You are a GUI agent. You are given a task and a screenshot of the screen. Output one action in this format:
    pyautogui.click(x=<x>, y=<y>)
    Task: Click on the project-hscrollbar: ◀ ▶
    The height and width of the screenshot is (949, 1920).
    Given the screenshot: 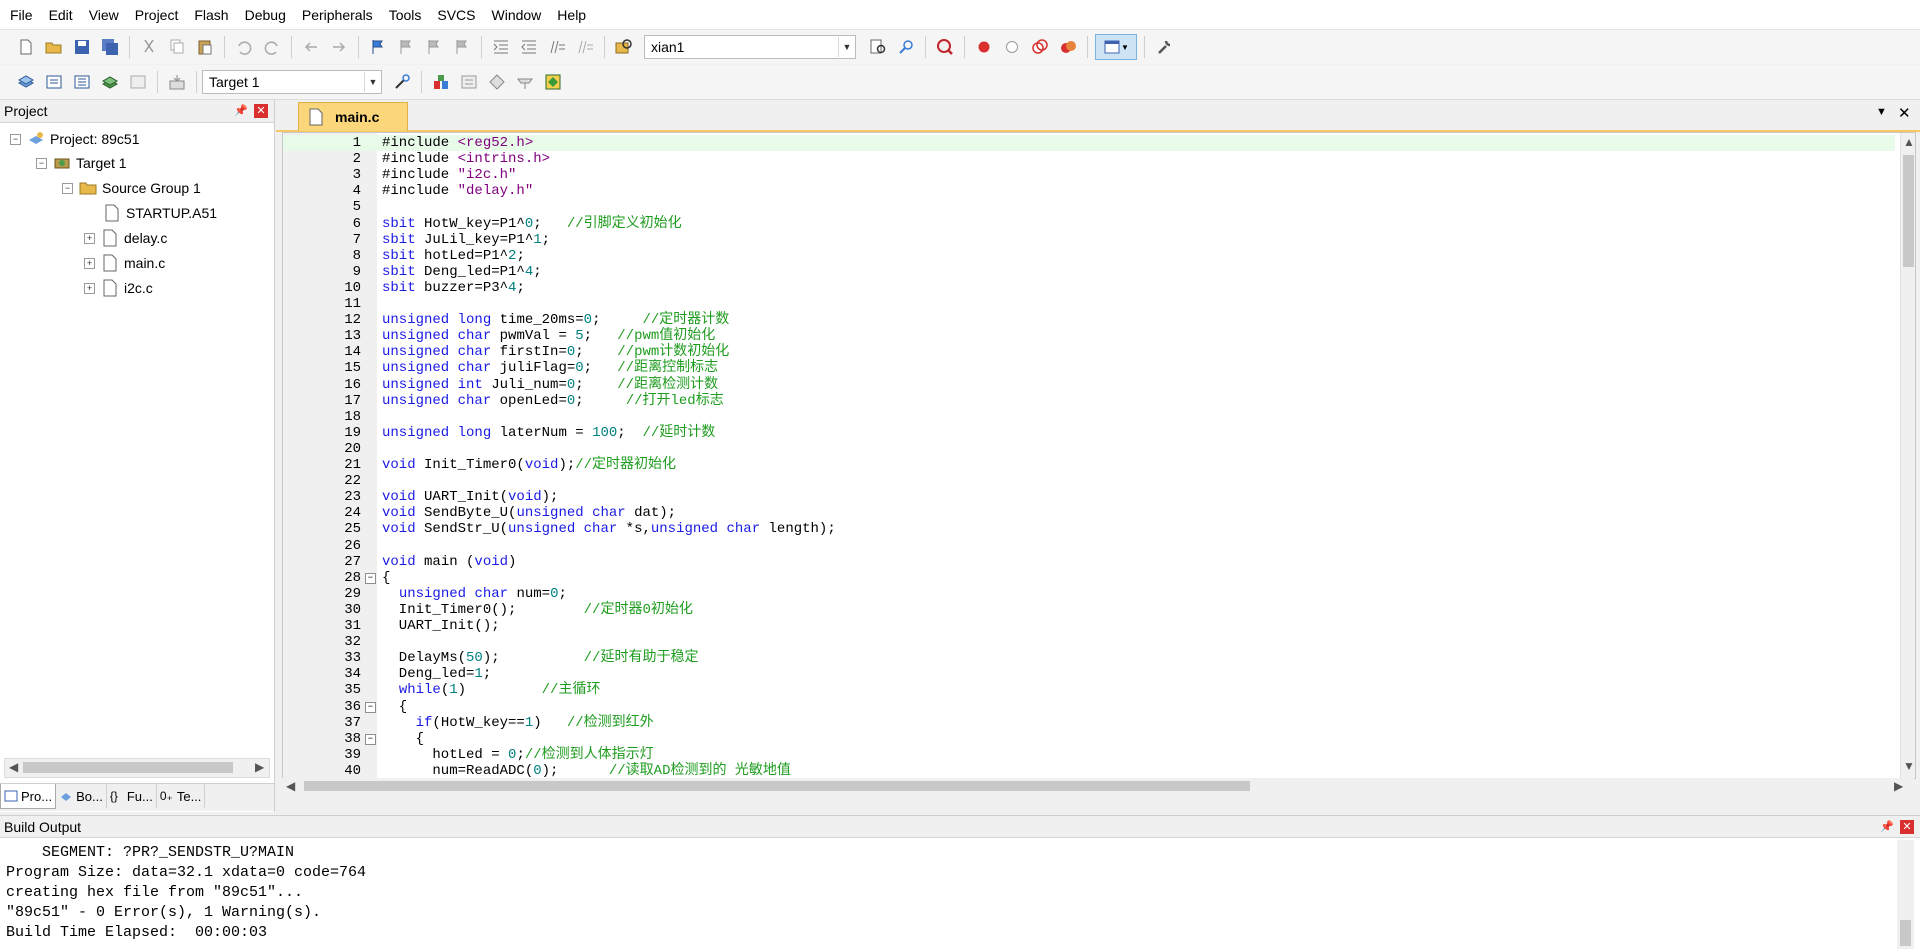 What is the action you would take?
    pyautogui.click(x=137, y=768)
    